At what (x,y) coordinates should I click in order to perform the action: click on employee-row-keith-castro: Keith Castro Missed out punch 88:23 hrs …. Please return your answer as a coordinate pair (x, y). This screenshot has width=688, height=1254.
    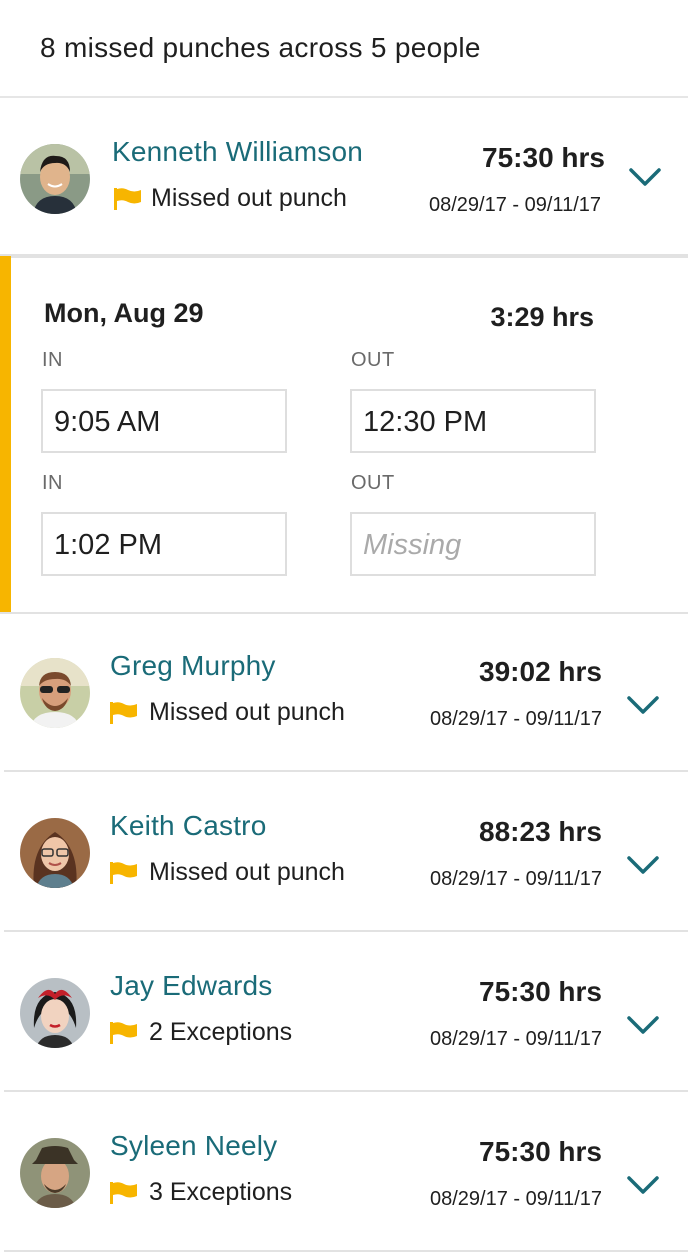
    Looking at the image, I should click on (346, 852).